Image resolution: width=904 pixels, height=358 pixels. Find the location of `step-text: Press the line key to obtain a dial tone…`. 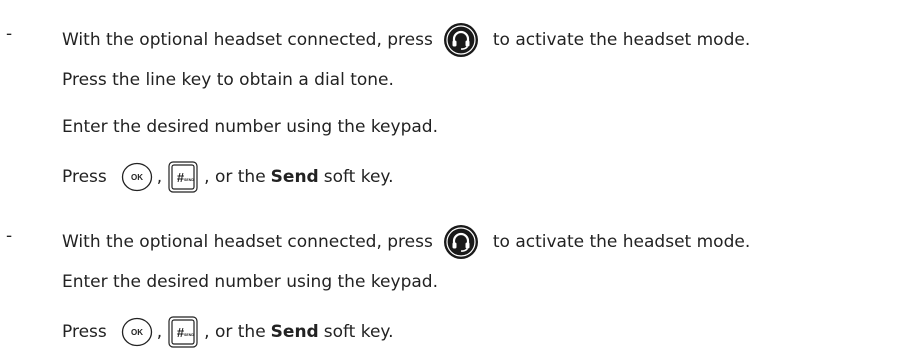

step-text: Press the line key to obtain a dial tone… is located at coordinates (228, 80).